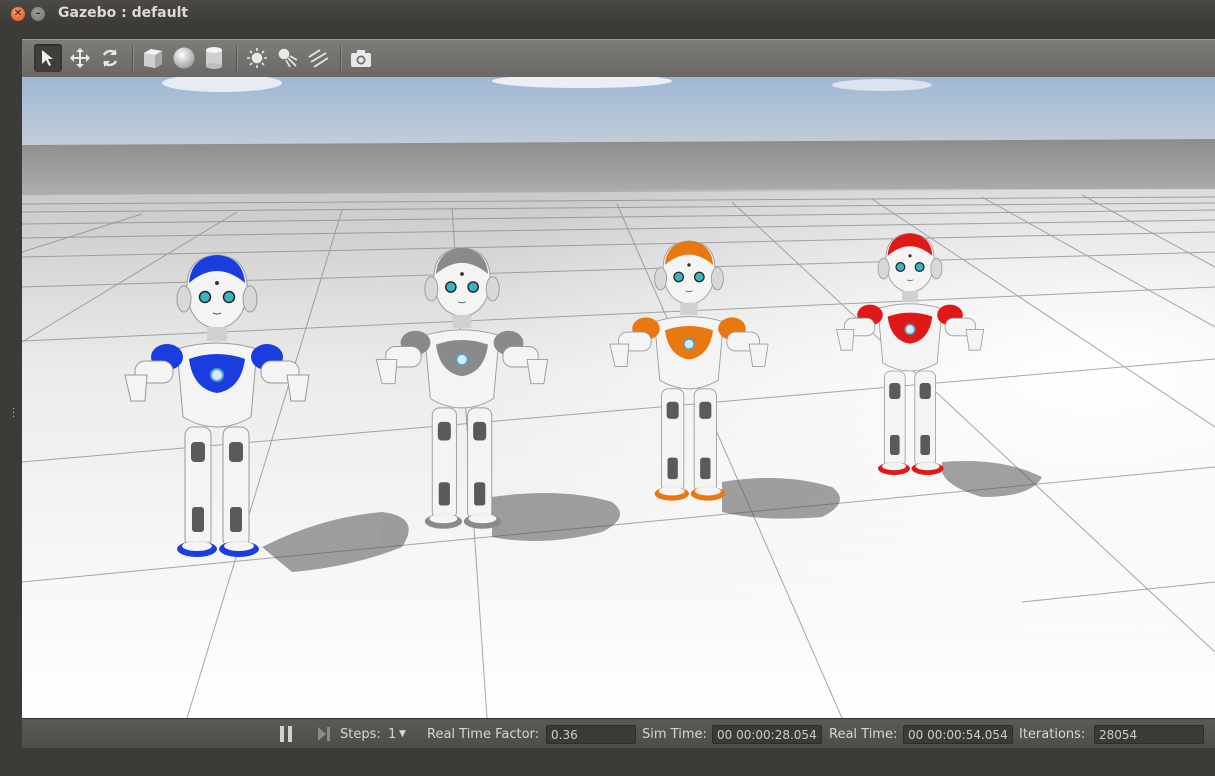 This screenshot has width=1215, height=776. I want to click on sim-time-label: Sim Time:, so click(674, 734).